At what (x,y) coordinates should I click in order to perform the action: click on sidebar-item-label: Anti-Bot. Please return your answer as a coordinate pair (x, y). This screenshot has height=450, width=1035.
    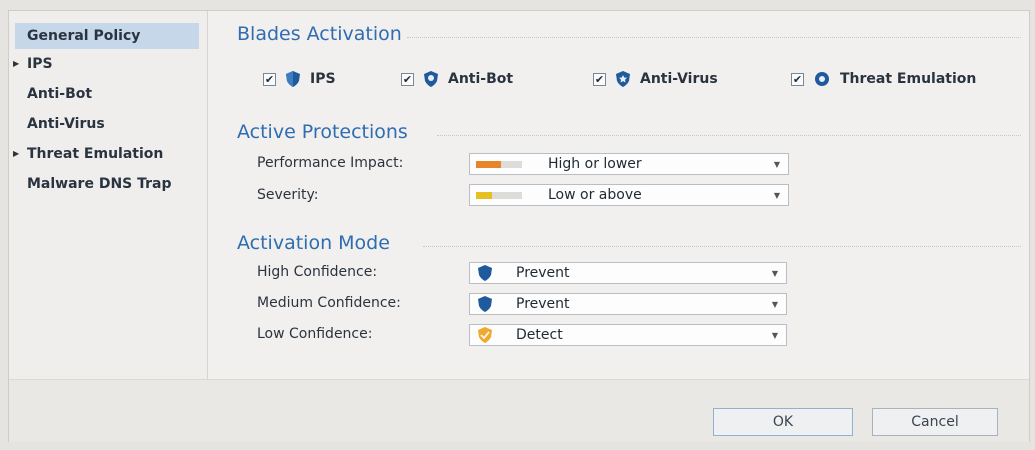
    Looking at the image, I should click on (60, 94).